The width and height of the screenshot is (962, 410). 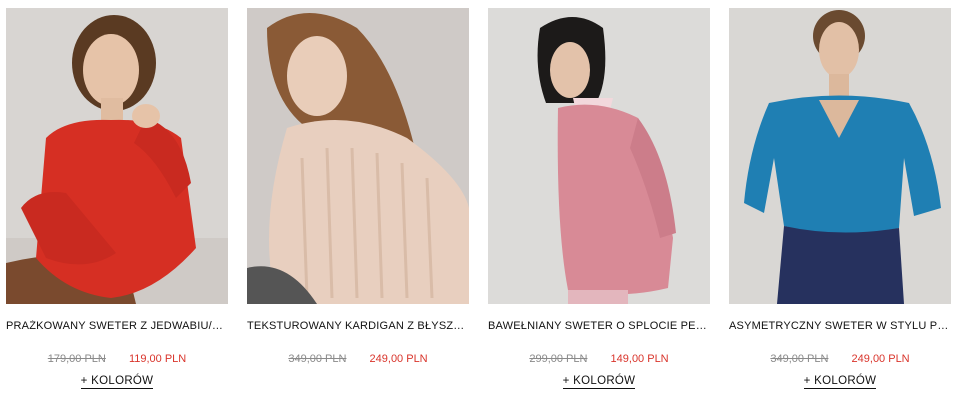 I want to click on product-name: ASYMETRYCZNY SWETER W STYLU PELERYNY, so click(x=840, y=326).